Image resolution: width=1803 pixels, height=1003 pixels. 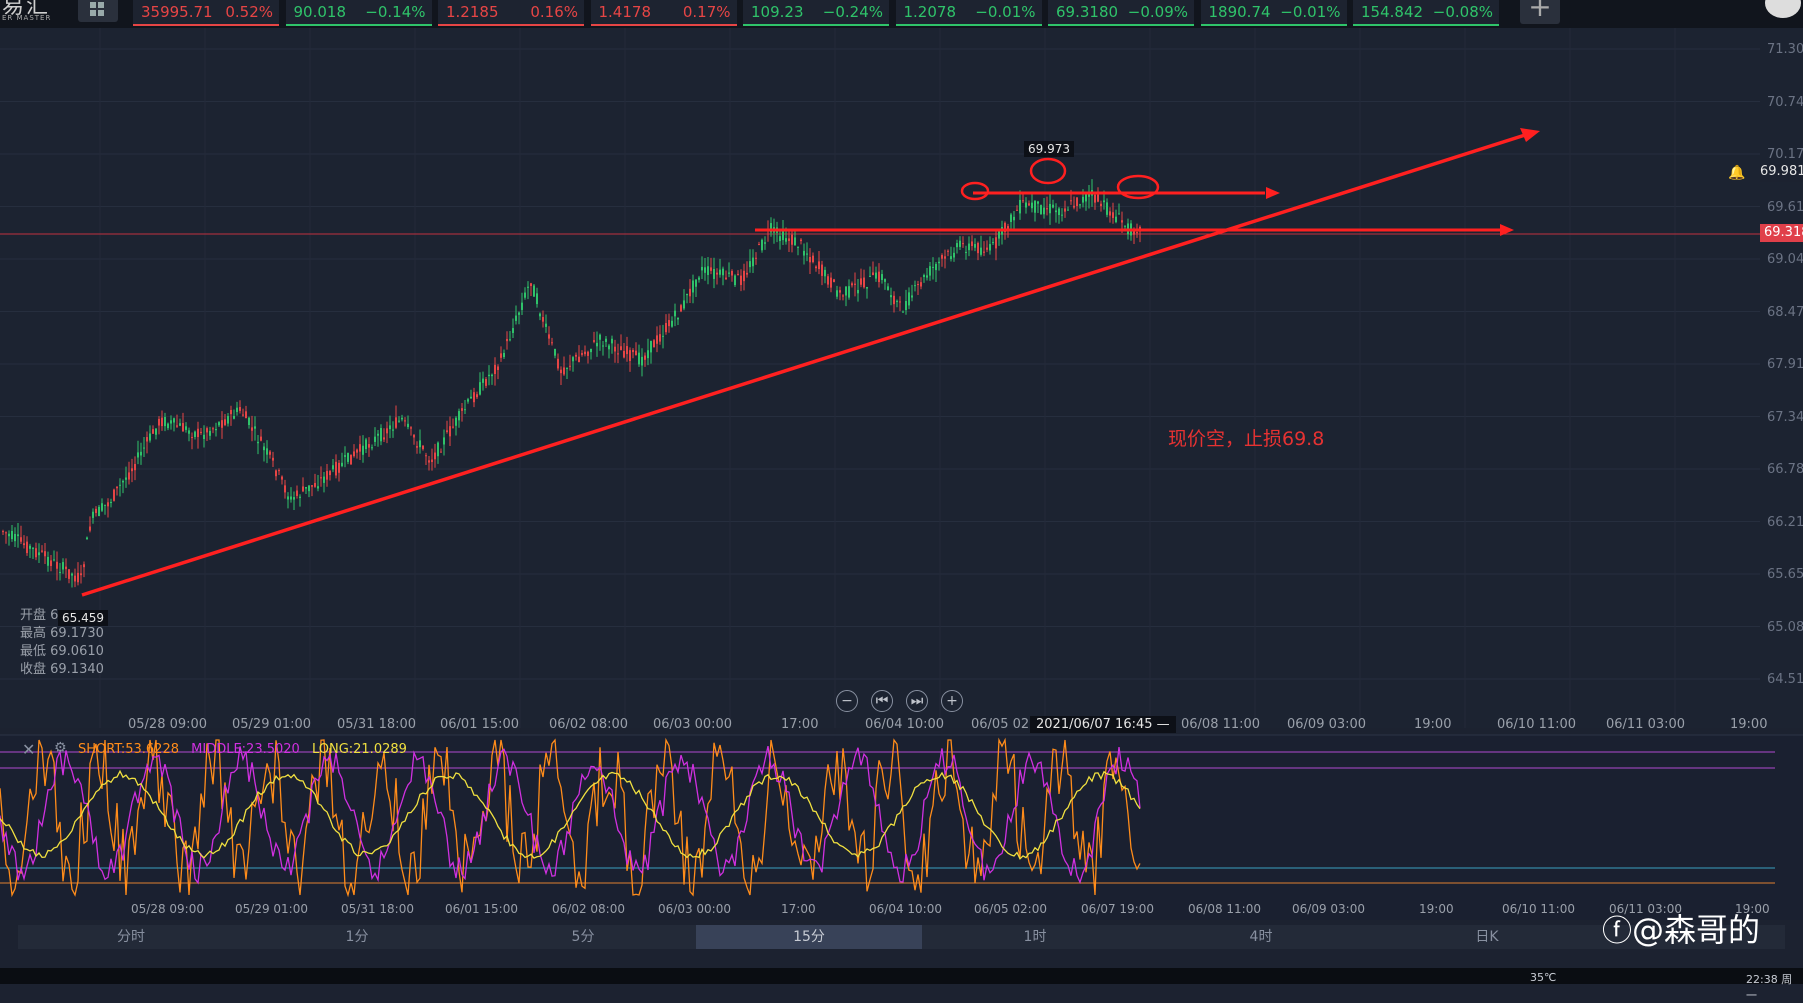 What do you see at coordinates (1785, 154) in the screenshot?
I see `y-tick-label: 70.17` at bounding box center [1785, 154].